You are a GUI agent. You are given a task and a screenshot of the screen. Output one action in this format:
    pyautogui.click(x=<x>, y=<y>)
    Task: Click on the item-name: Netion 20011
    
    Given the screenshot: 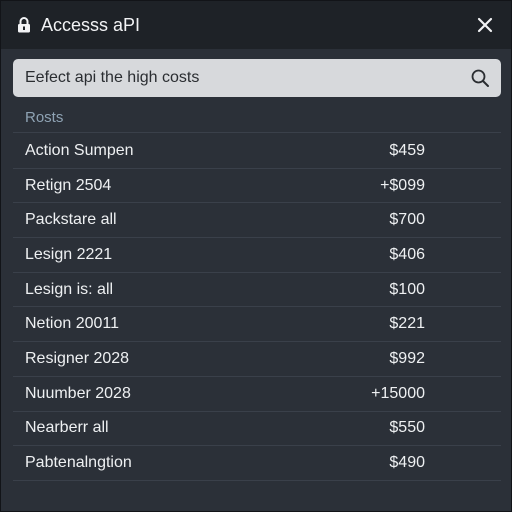 What is the action you would take?
    pyautogui.click(x=72, y=324)
    